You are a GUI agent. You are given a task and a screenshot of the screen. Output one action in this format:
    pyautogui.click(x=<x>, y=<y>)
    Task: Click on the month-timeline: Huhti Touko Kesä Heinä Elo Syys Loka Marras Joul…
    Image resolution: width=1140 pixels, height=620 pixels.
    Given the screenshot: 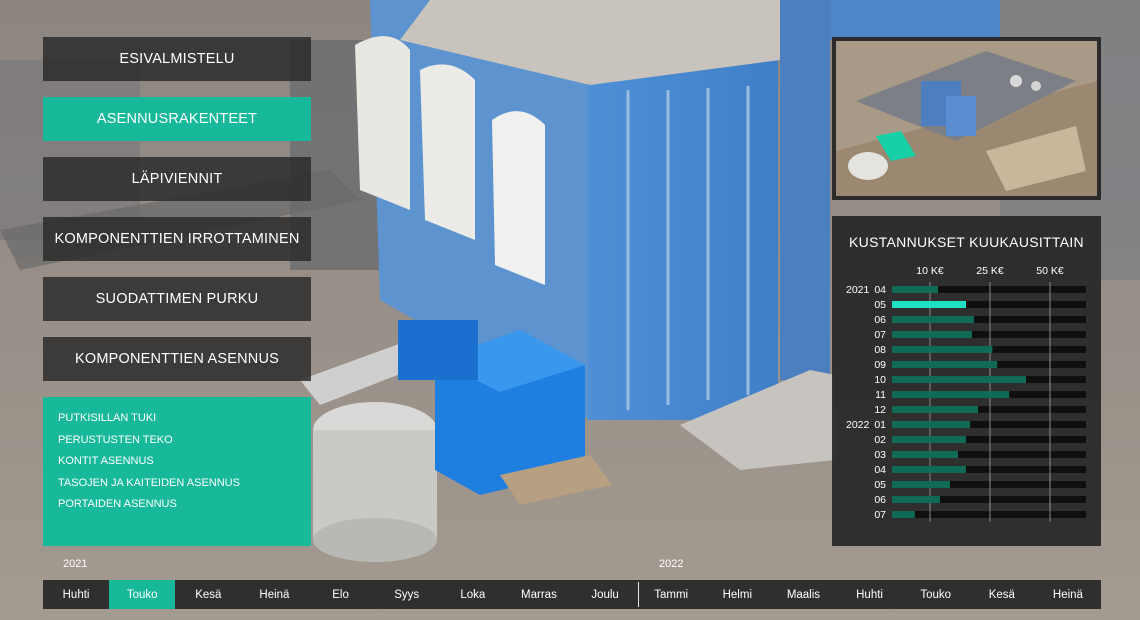 What is the action you would take?
    pyautogui.click(x=572, y=594)
    